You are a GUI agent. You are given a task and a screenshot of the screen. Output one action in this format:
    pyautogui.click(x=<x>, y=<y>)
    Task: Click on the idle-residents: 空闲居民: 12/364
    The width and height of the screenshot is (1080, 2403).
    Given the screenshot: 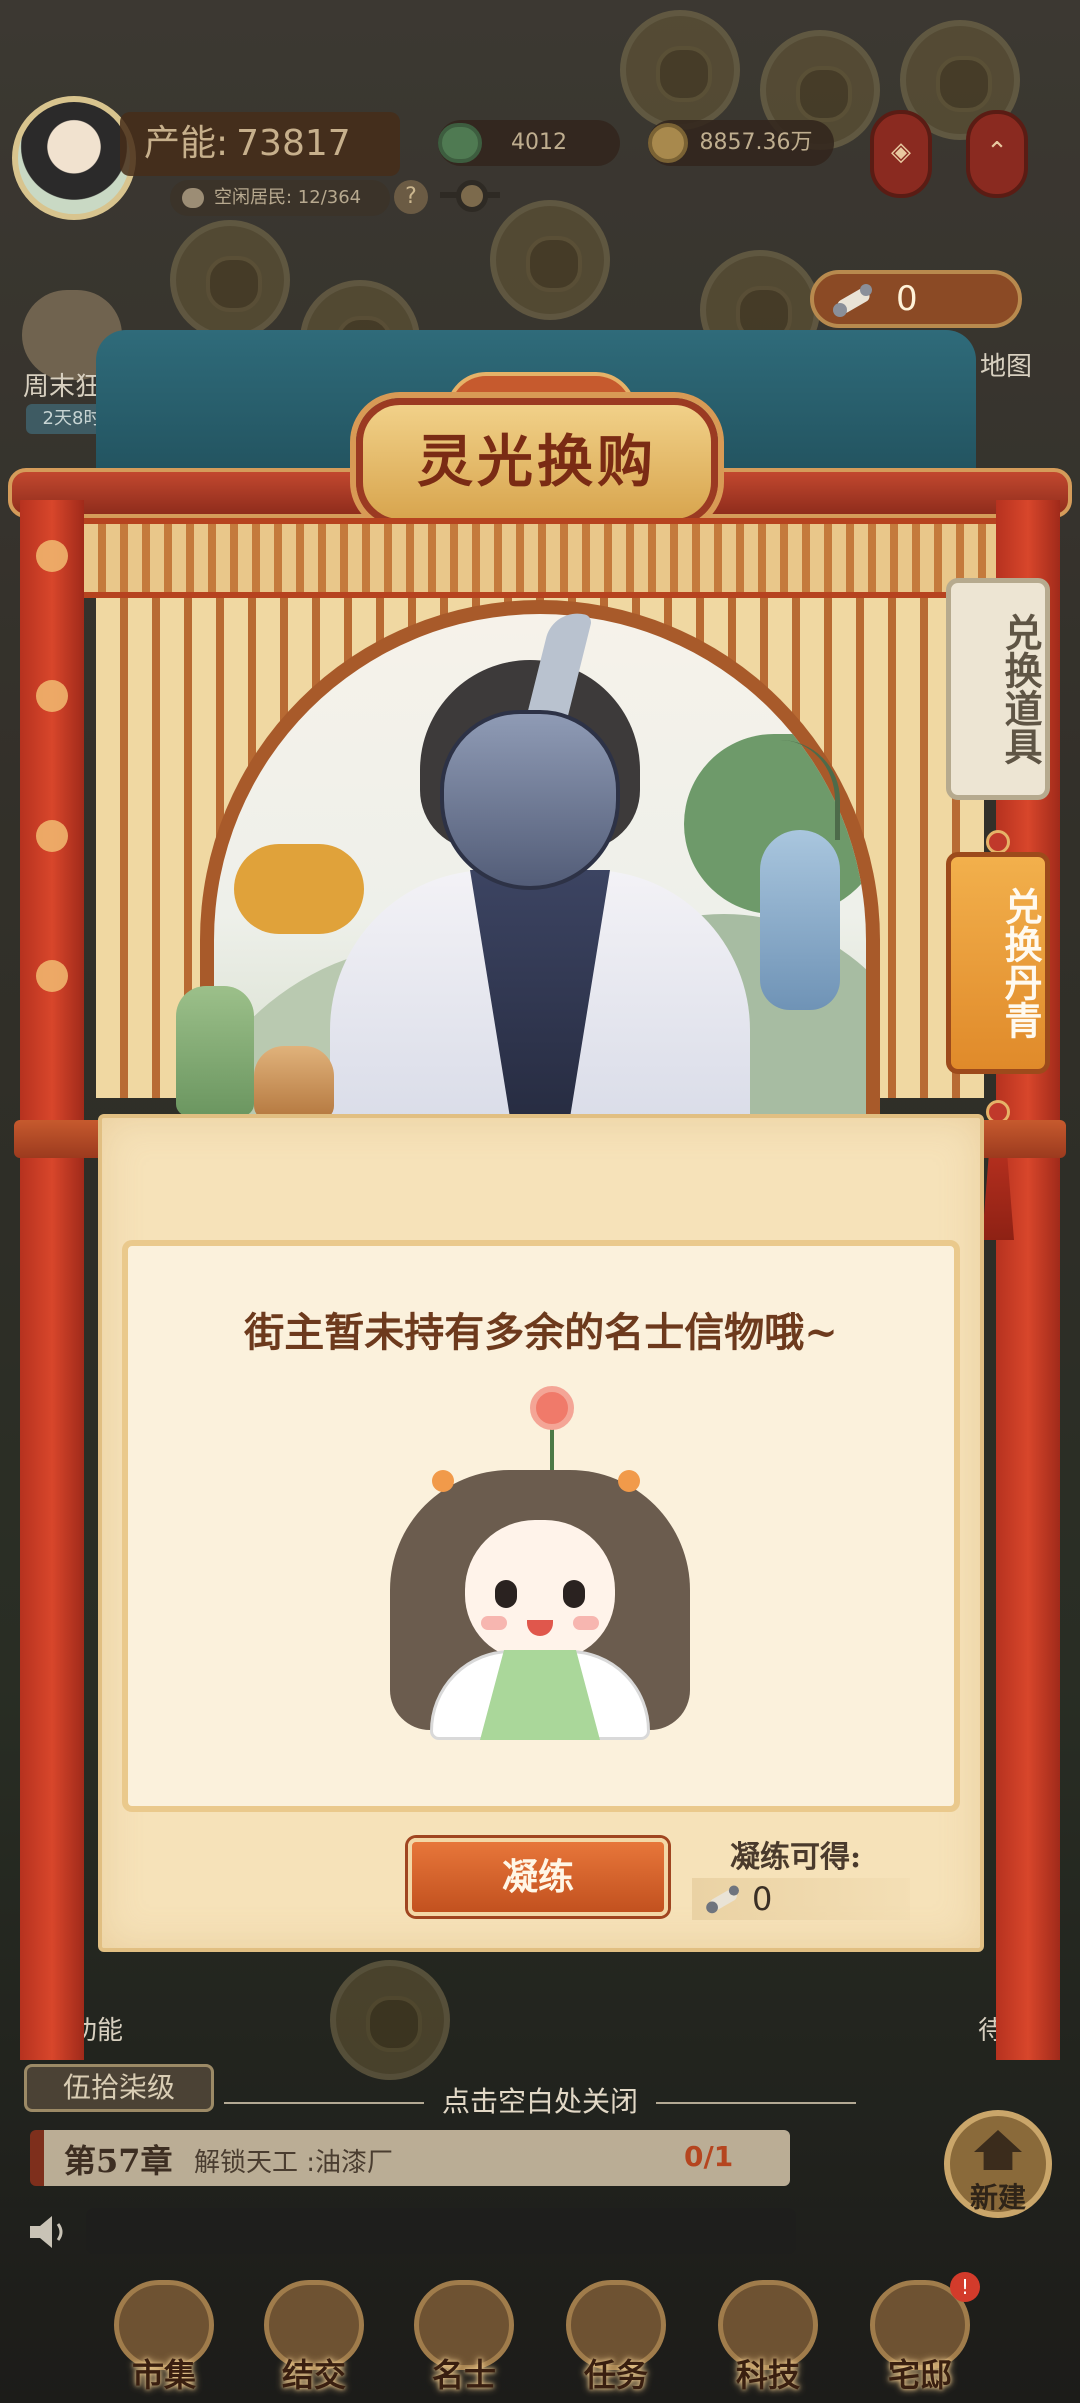 What is the action you would take?
    pyautogui.click(x=280, y=198)
    